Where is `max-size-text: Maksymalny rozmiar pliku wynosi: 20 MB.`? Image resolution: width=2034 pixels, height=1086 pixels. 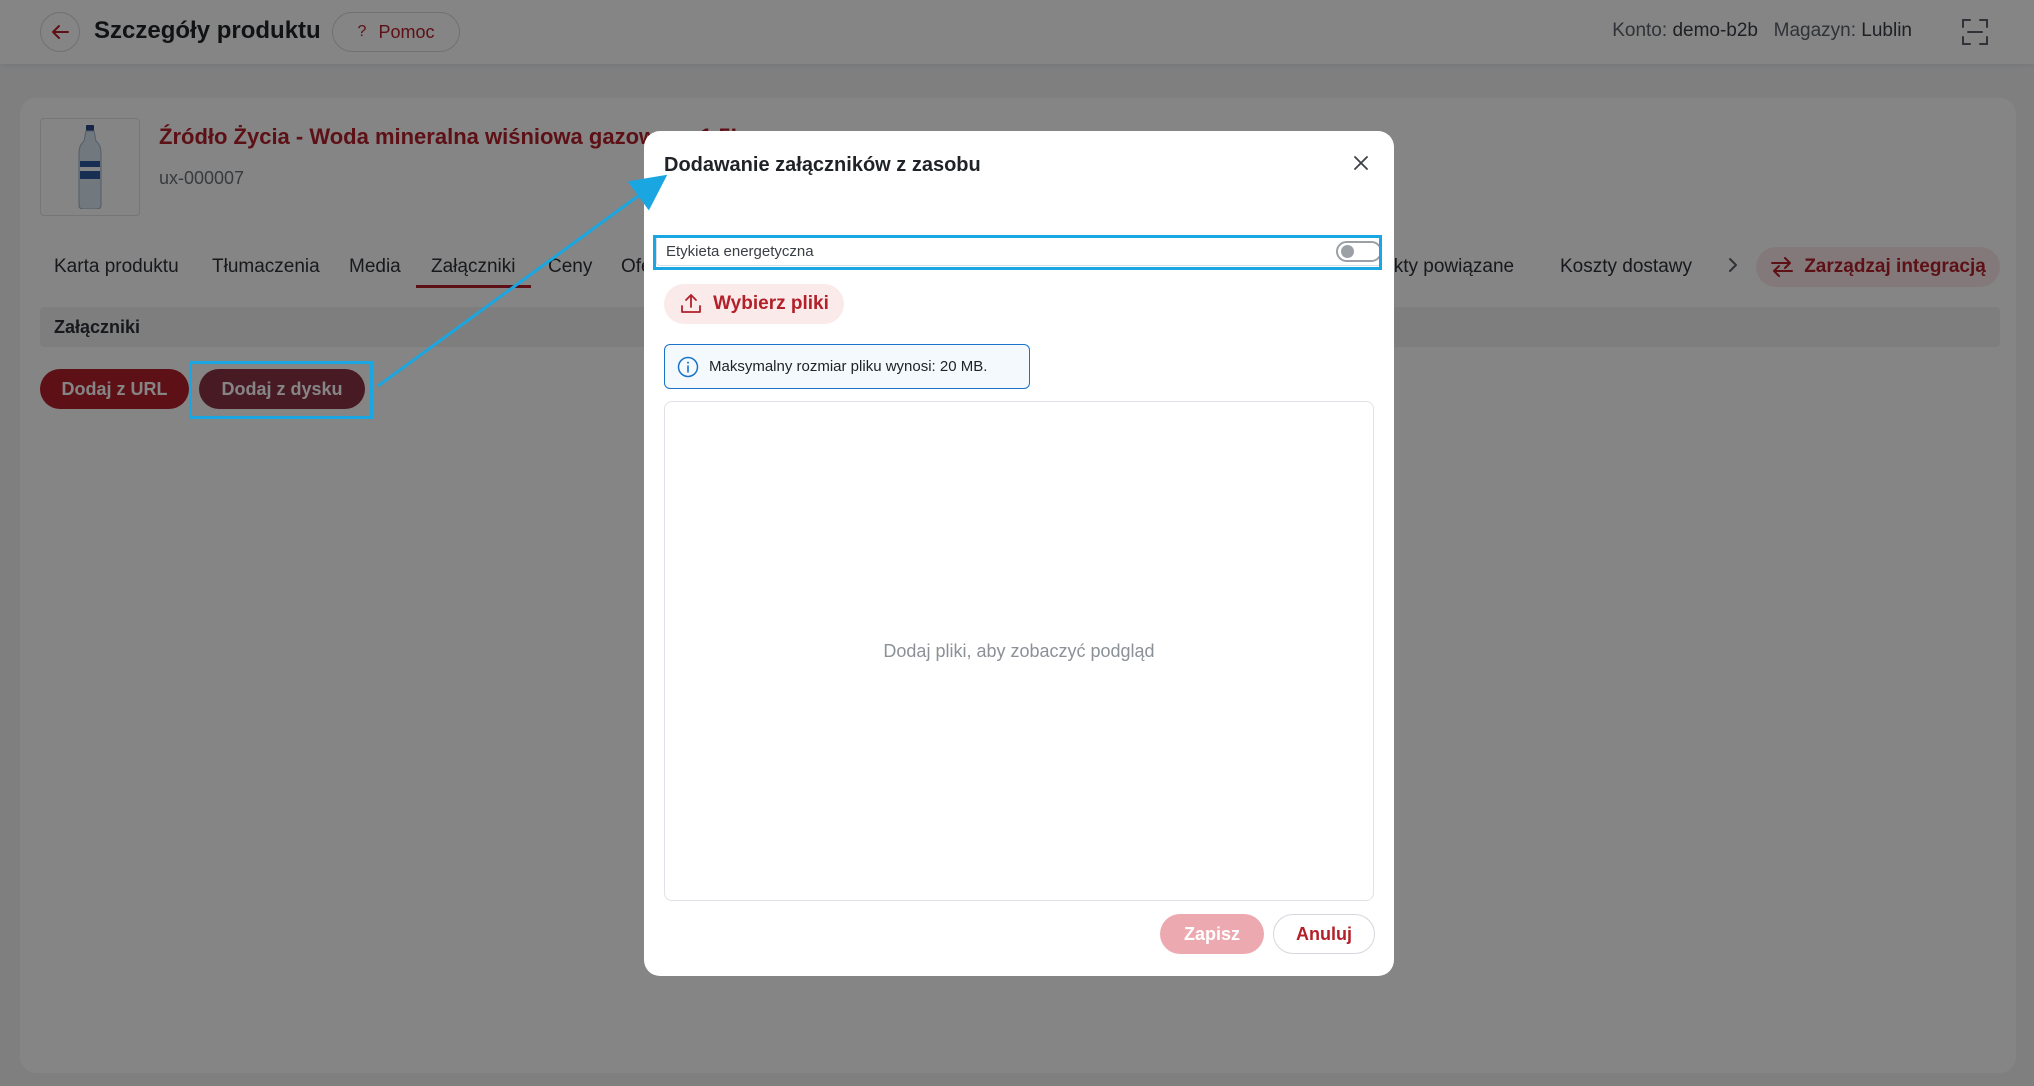
max-size-text: Maksymalny rozmiar pliku wynosi: 20 MB. is located at coordinates (848, 366).